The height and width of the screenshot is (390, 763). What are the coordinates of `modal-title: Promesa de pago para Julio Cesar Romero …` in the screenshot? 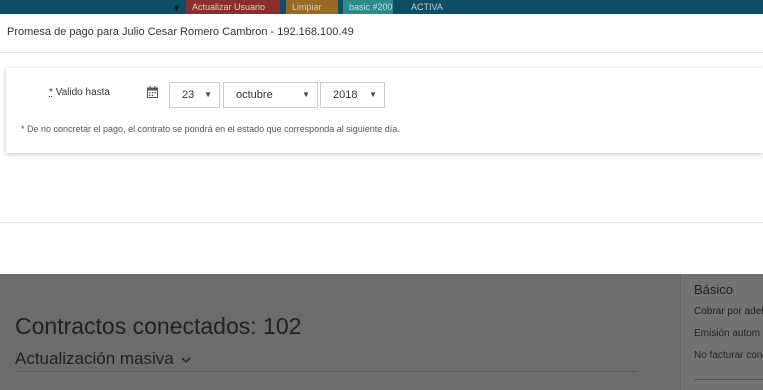 It's located at (180, 32).